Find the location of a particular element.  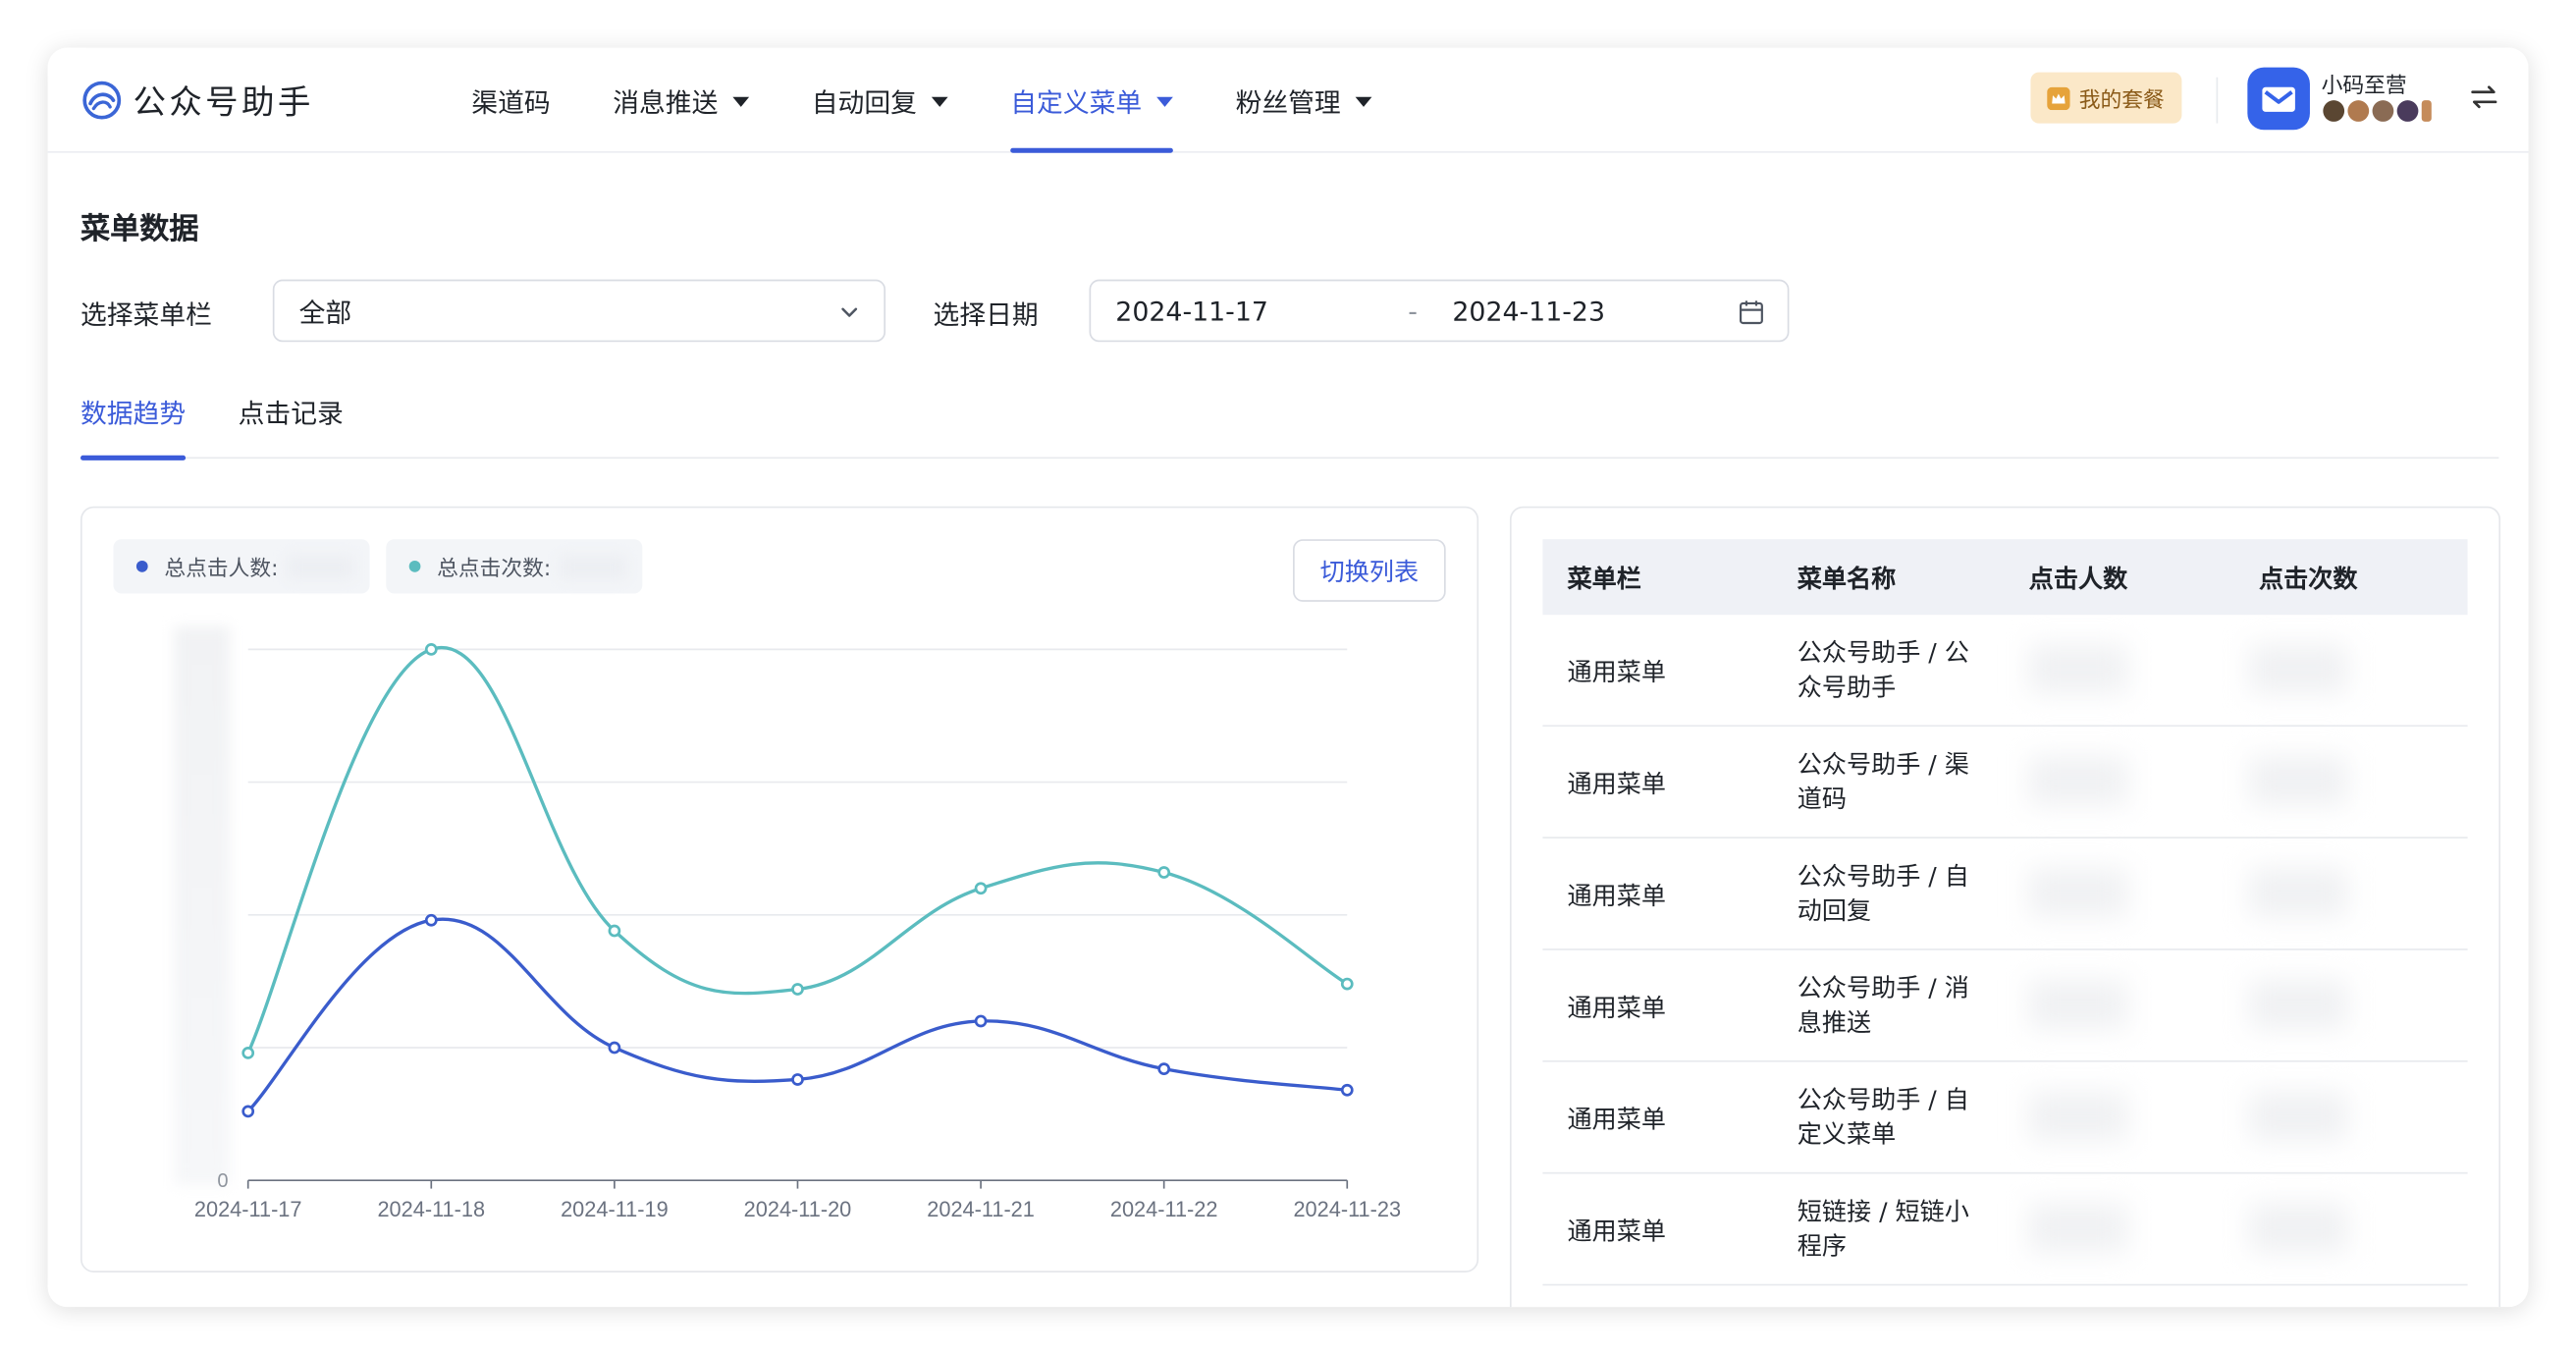

x-tick-label: 2024-11-23 is located at coordinates (1347, 1209).